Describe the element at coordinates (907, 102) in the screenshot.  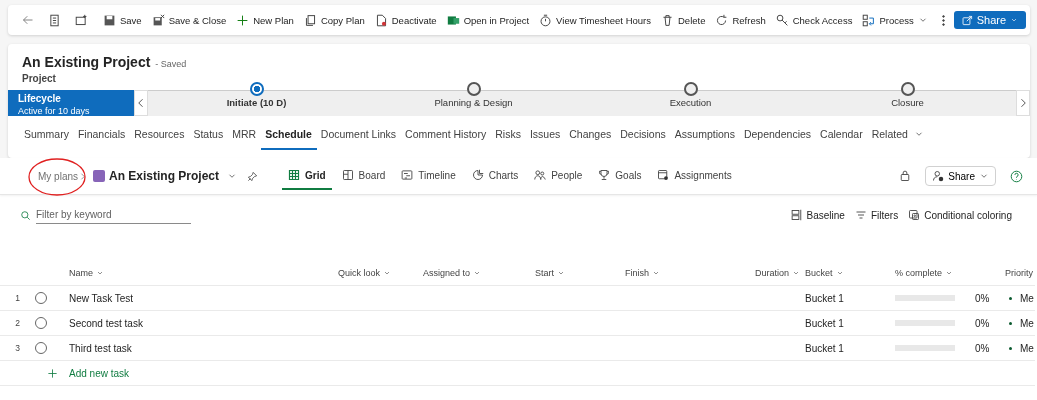
I see `stage-label: Closure` at that location.